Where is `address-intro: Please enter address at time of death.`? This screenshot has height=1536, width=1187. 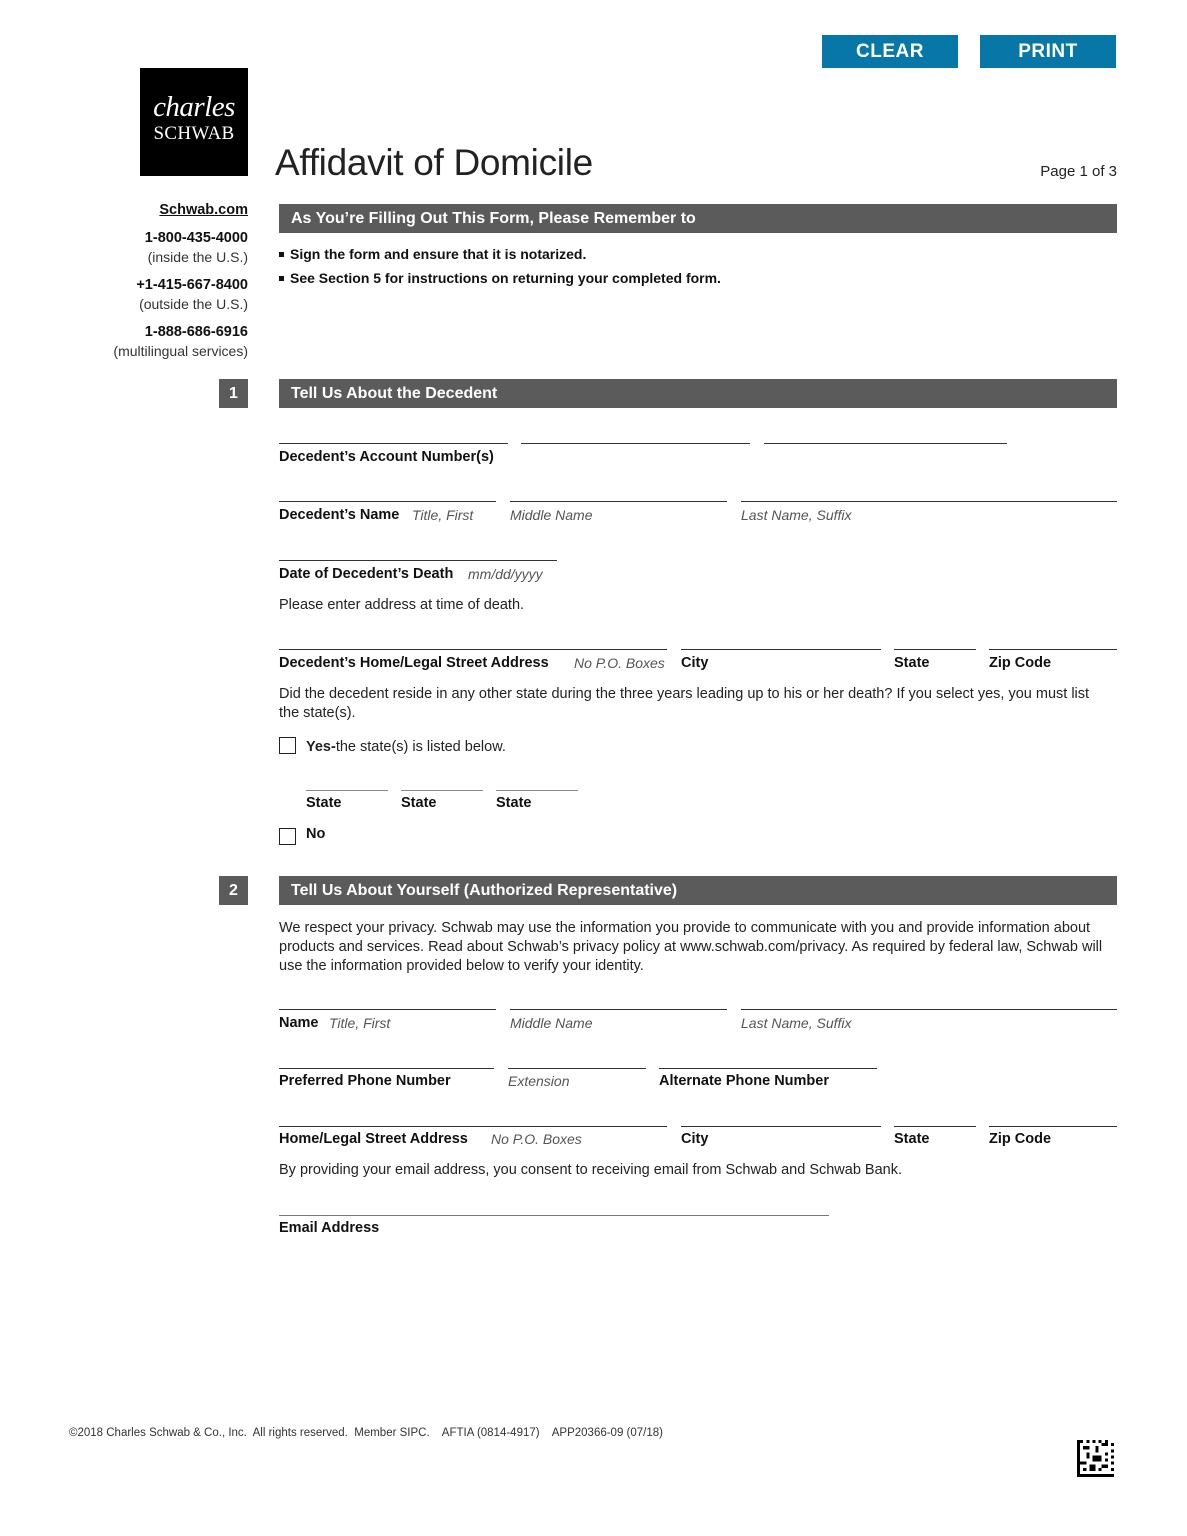
address-intro: Please enter address at time of death. is located at coordinates (402, 605).